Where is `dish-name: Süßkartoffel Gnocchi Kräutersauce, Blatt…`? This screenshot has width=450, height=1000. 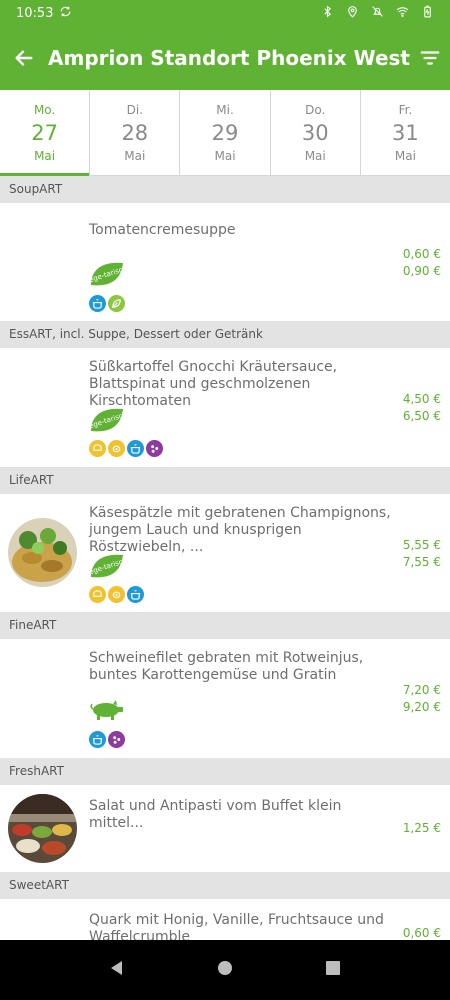 dish-name: Süßkartoffel Gnocchi Kräutersauce, Blatt… is located at coordinates (213, 384).